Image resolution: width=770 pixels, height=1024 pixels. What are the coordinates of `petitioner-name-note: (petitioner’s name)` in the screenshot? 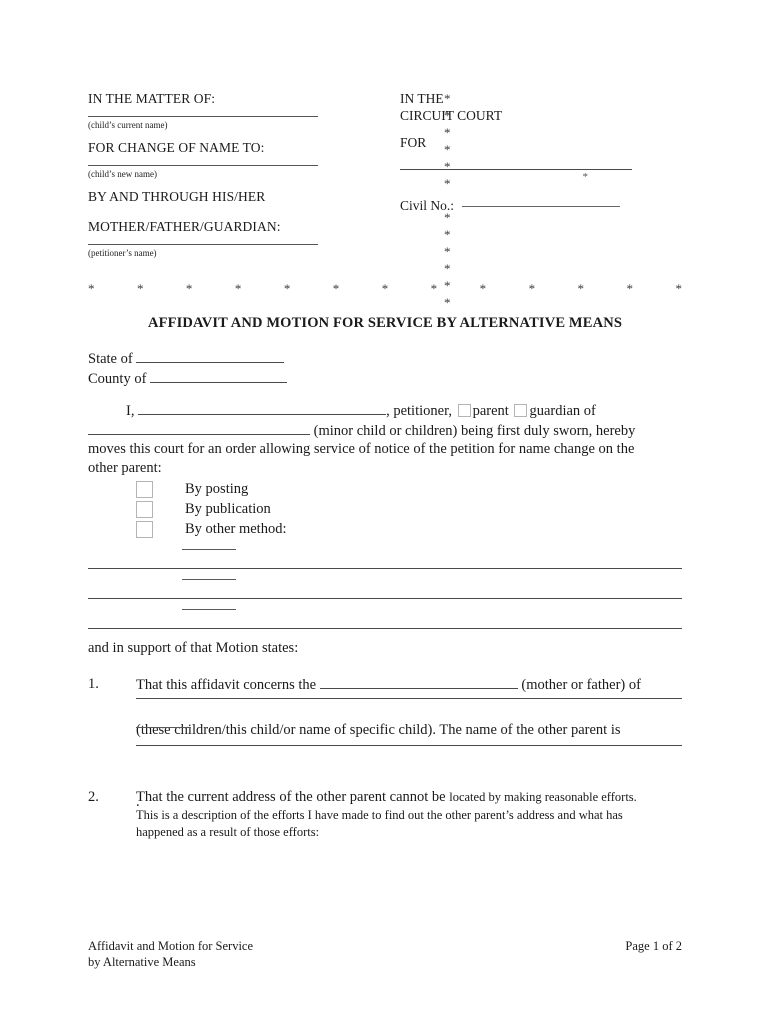 It's located at (122, 253).